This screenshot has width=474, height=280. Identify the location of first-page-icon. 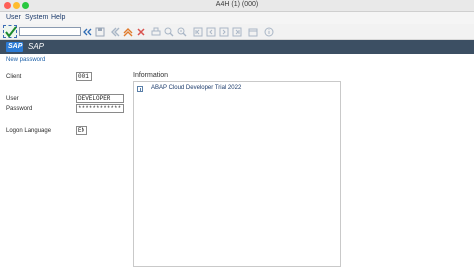
(198, 32).